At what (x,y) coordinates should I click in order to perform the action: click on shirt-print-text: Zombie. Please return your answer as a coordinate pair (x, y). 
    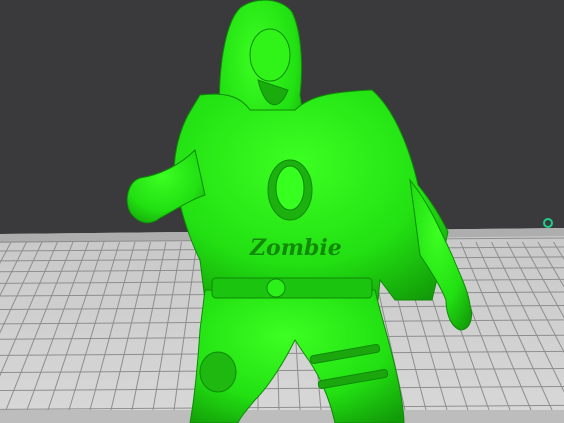
    Looking at the image, I should click on (295, 248).